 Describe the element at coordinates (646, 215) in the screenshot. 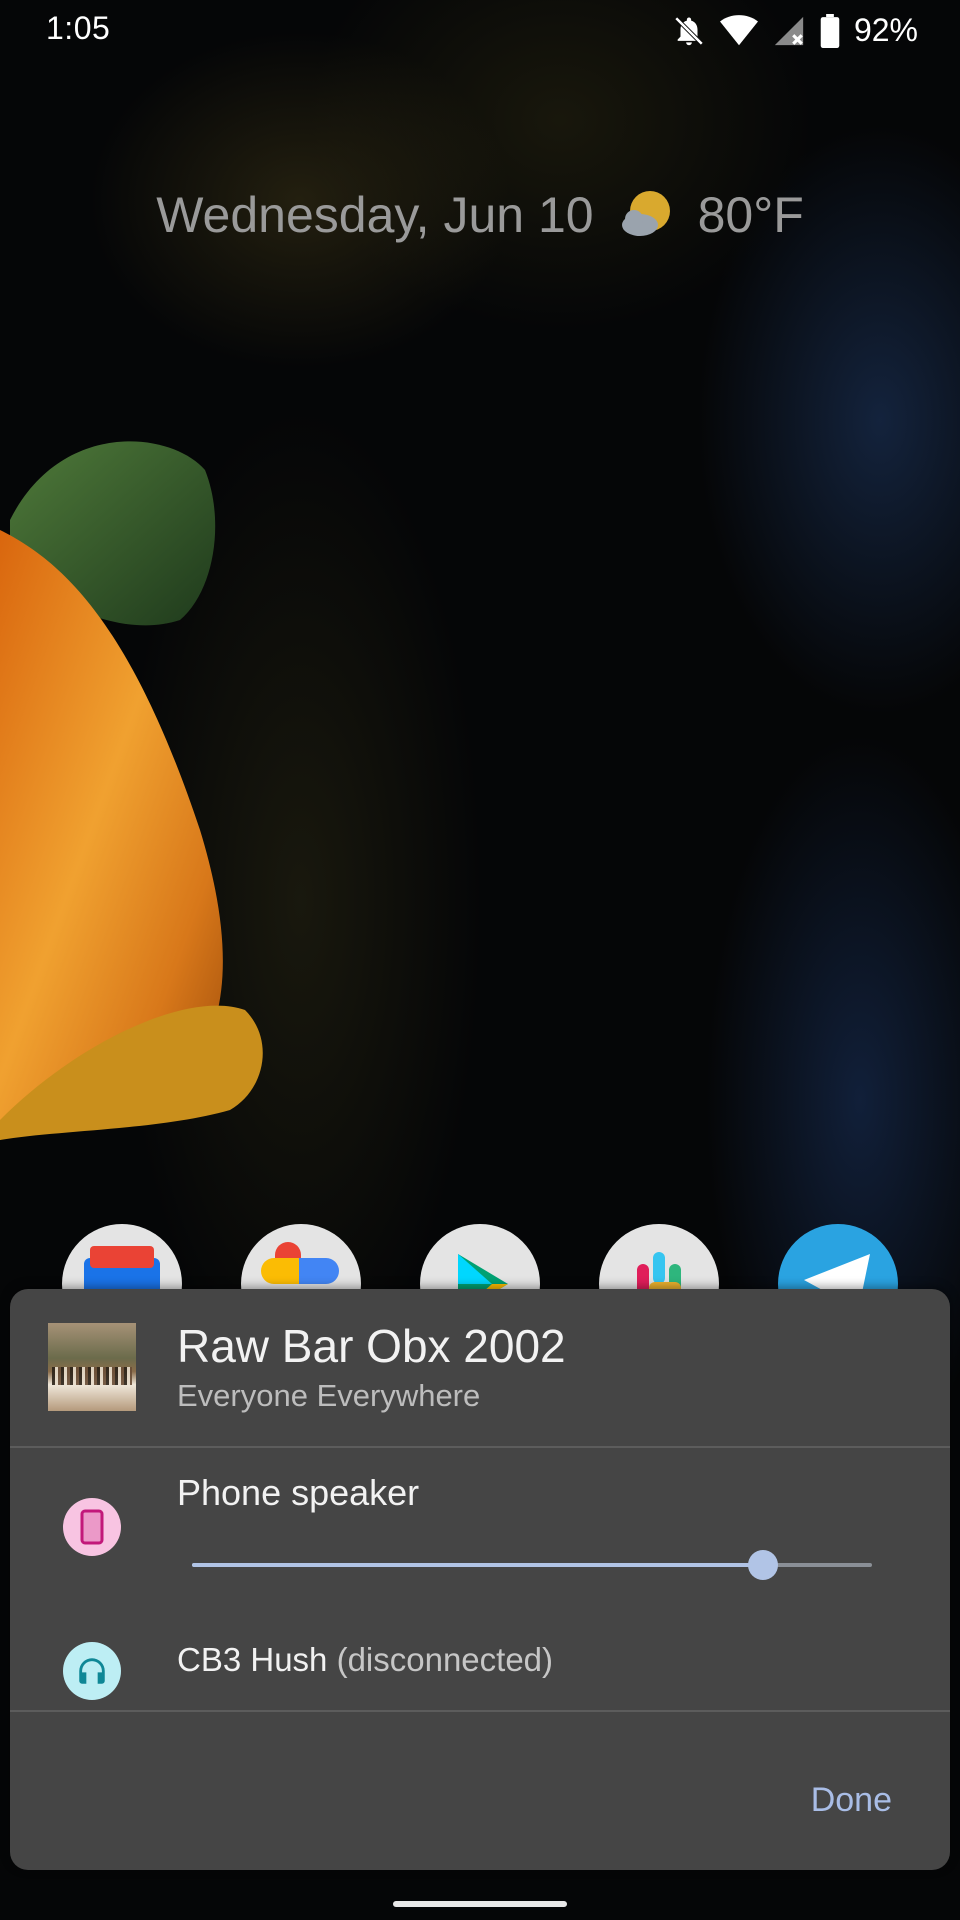

I see `partly-cloudy-icon` at that location.